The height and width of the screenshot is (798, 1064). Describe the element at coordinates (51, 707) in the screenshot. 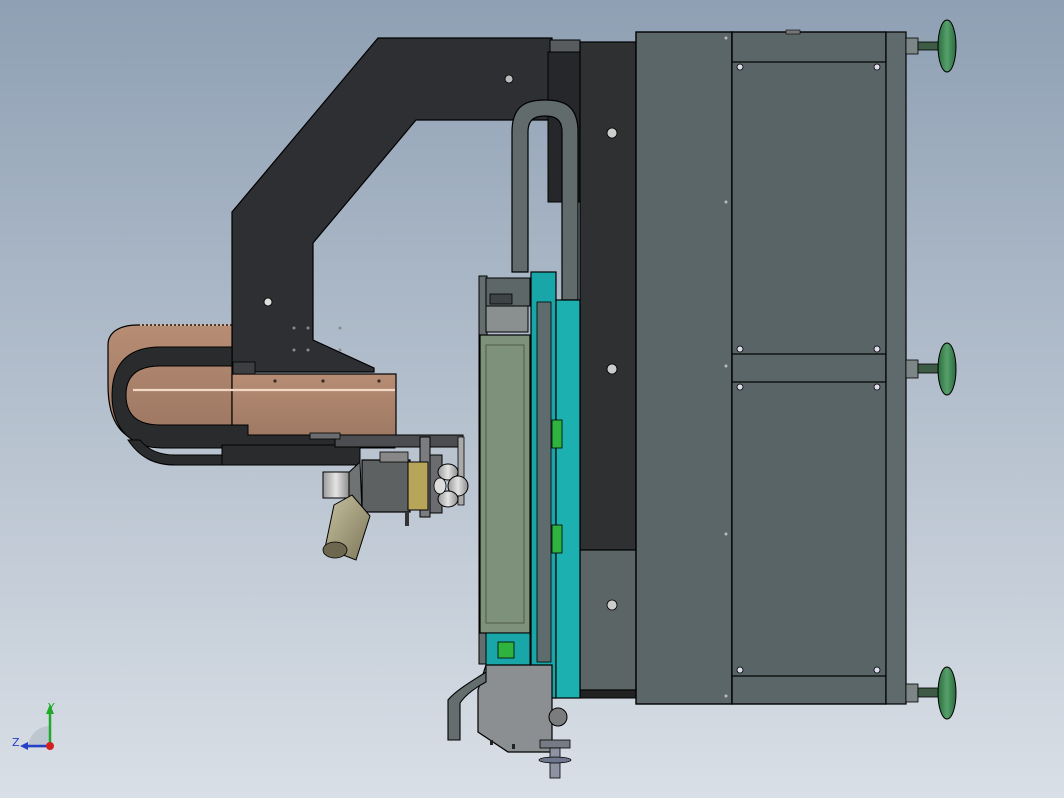

I see `y-axis-label: Y` at that location.